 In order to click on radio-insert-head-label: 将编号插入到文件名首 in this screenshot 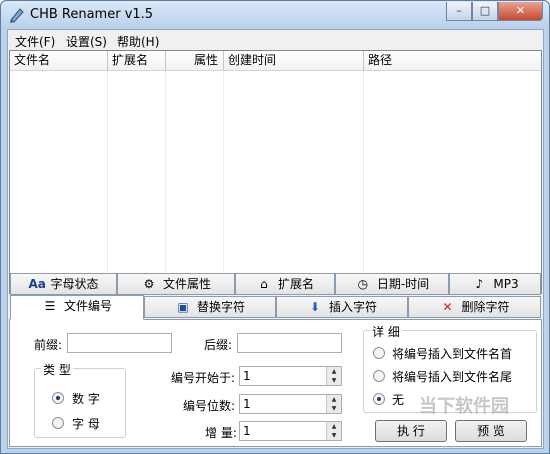, I will do `click(452, 354)`.